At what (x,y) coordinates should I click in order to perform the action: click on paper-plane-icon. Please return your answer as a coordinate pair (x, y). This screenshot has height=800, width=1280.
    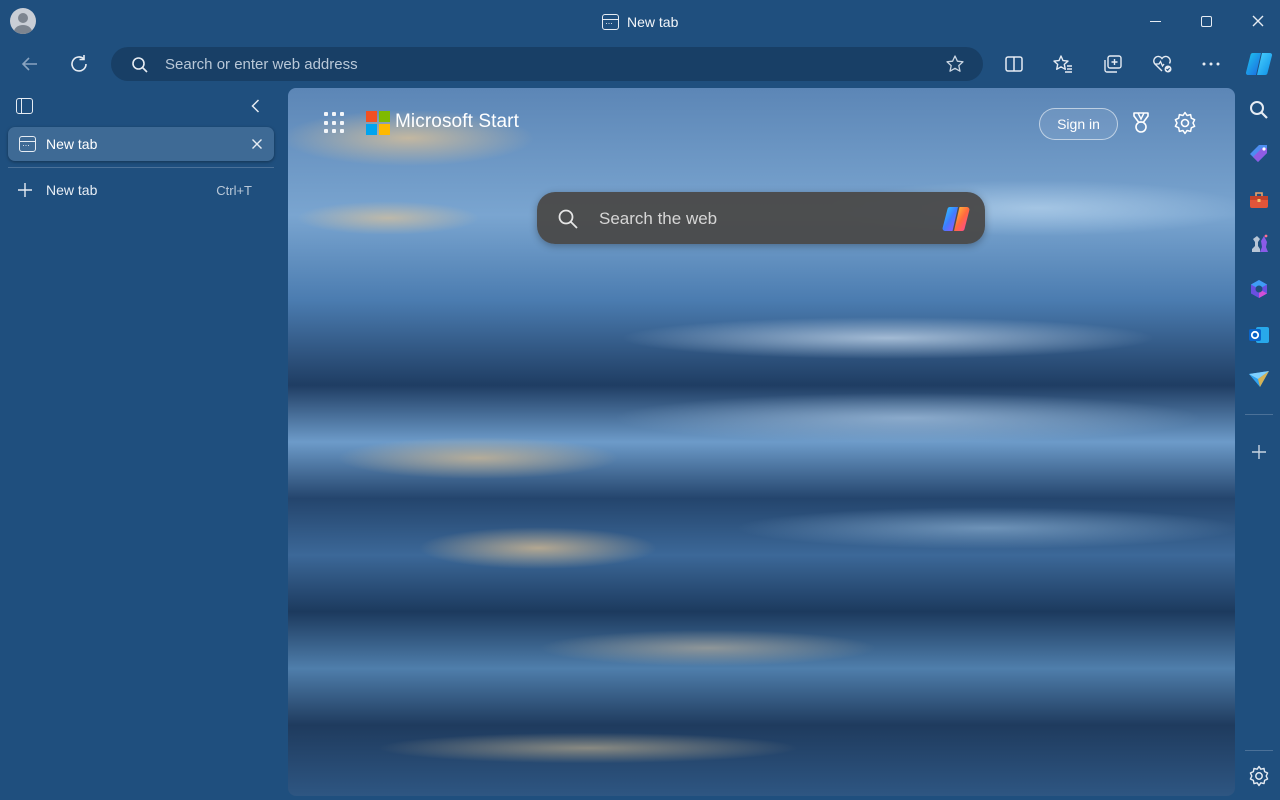
    Looking at the image, I should click on (1259, 379).